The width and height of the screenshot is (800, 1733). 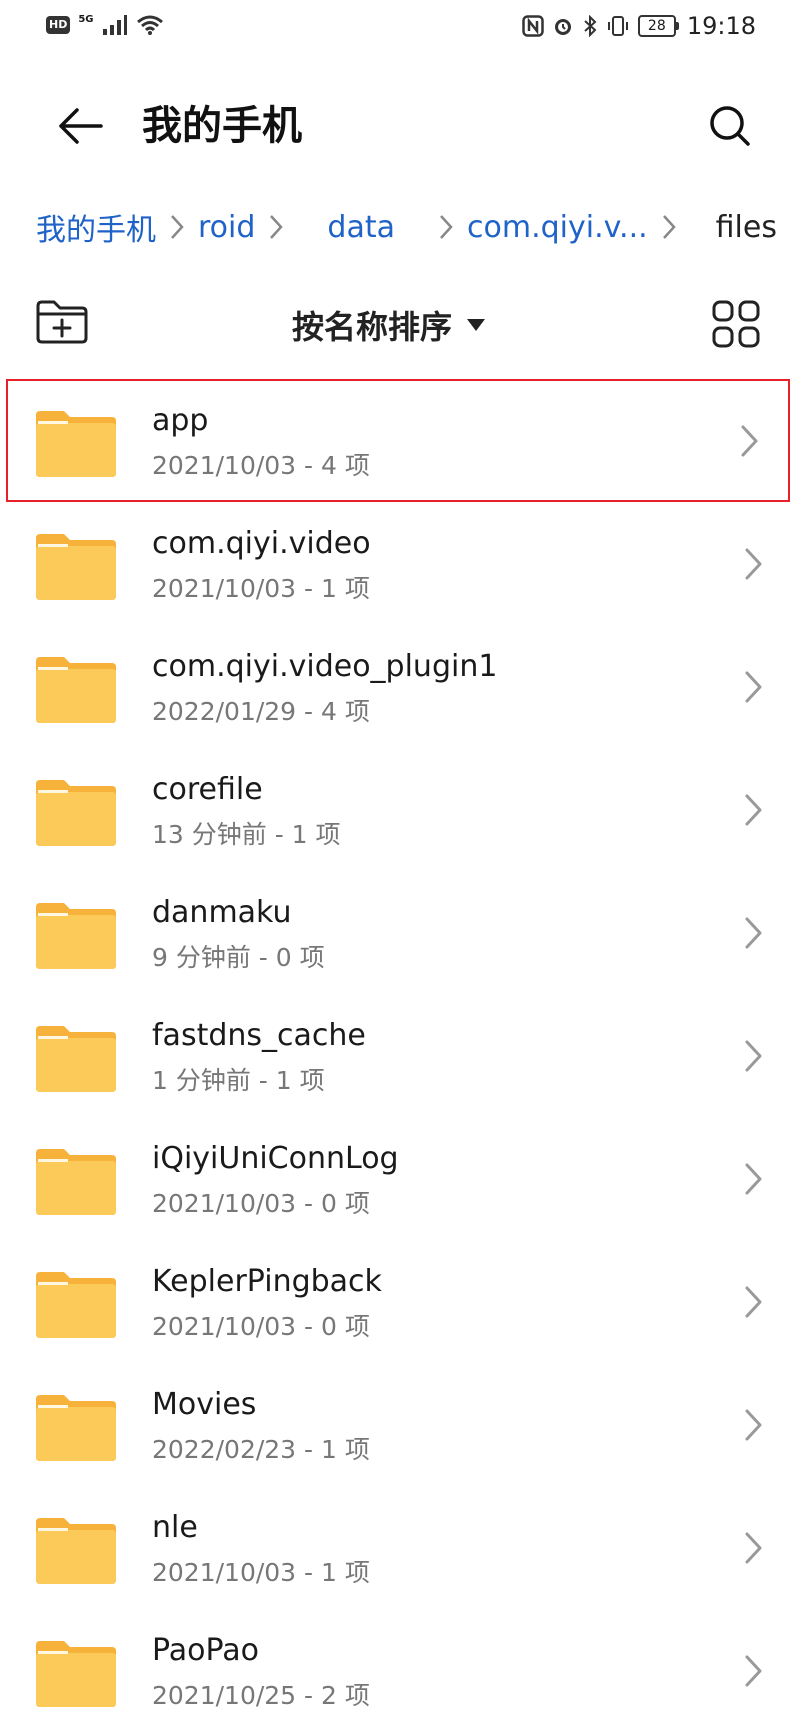 I want to click on file-name: iQiyiUniConnLog, so click(x=275, y=1158).